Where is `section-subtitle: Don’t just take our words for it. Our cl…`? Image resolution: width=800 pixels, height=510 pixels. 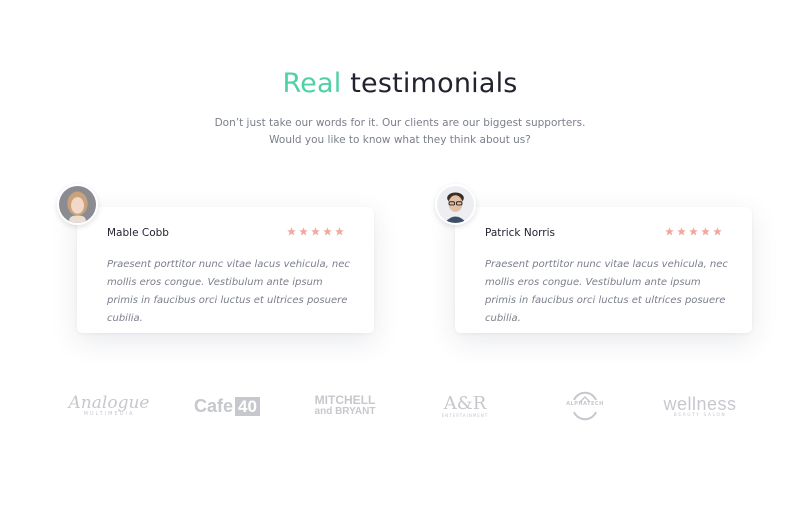 section-subtitle: Don’t just take our words for it. Our cl… is located at coordinates (400, 132).